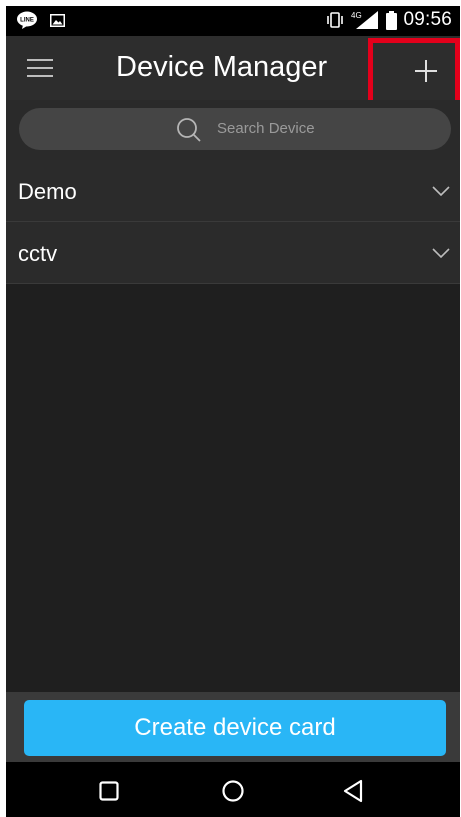 The image size is (461, 817). I want to click on search-icon, so click(189, 130).